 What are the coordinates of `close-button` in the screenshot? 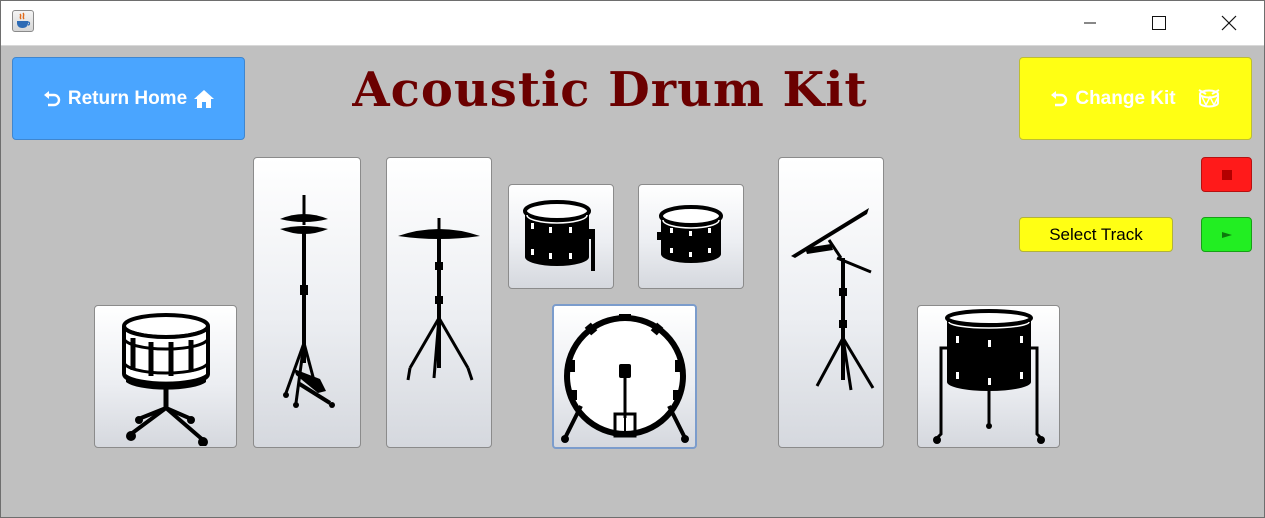 It's located at (1229, 22).